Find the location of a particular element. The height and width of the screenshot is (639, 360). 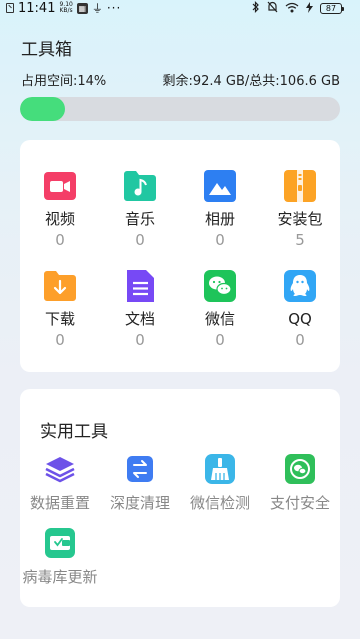

tool-virus-db-update: 病毒库更新 is located at coordinates (60, 557).